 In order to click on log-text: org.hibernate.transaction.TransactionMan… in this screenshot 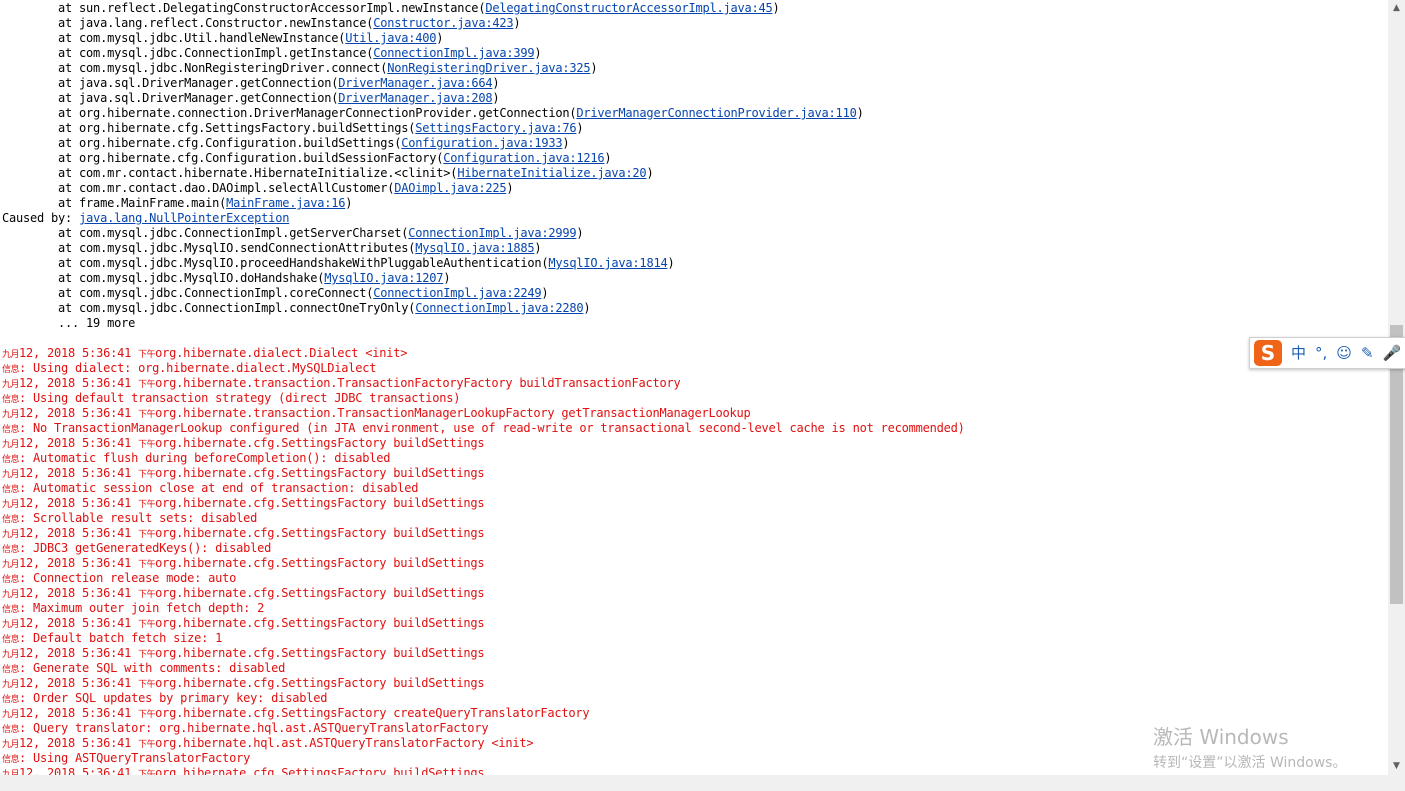, I will do `click(453, 413)`.